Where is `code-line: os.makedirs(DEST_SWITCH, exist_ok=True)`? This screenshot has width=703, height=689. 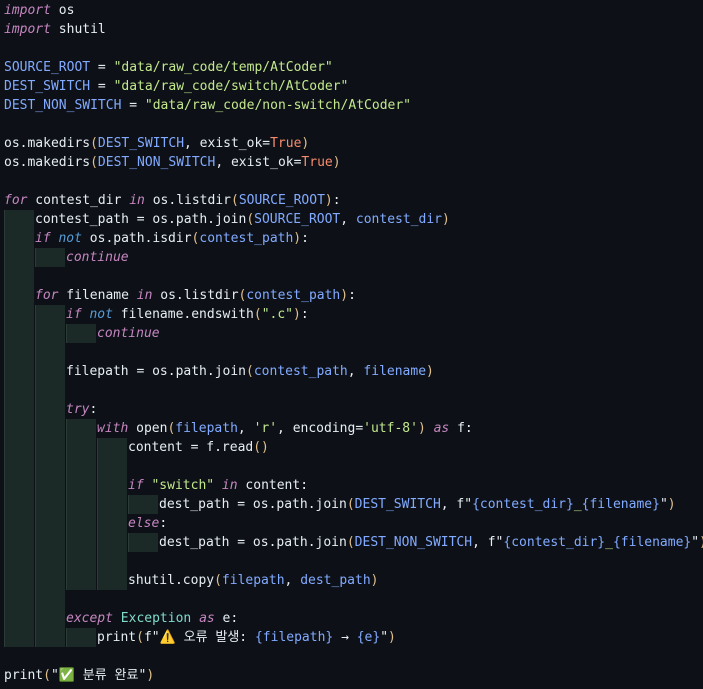 code-line: os.makedirs(DEST_SWITCH, exist_ok=True) is located at coordinates (156, 143).